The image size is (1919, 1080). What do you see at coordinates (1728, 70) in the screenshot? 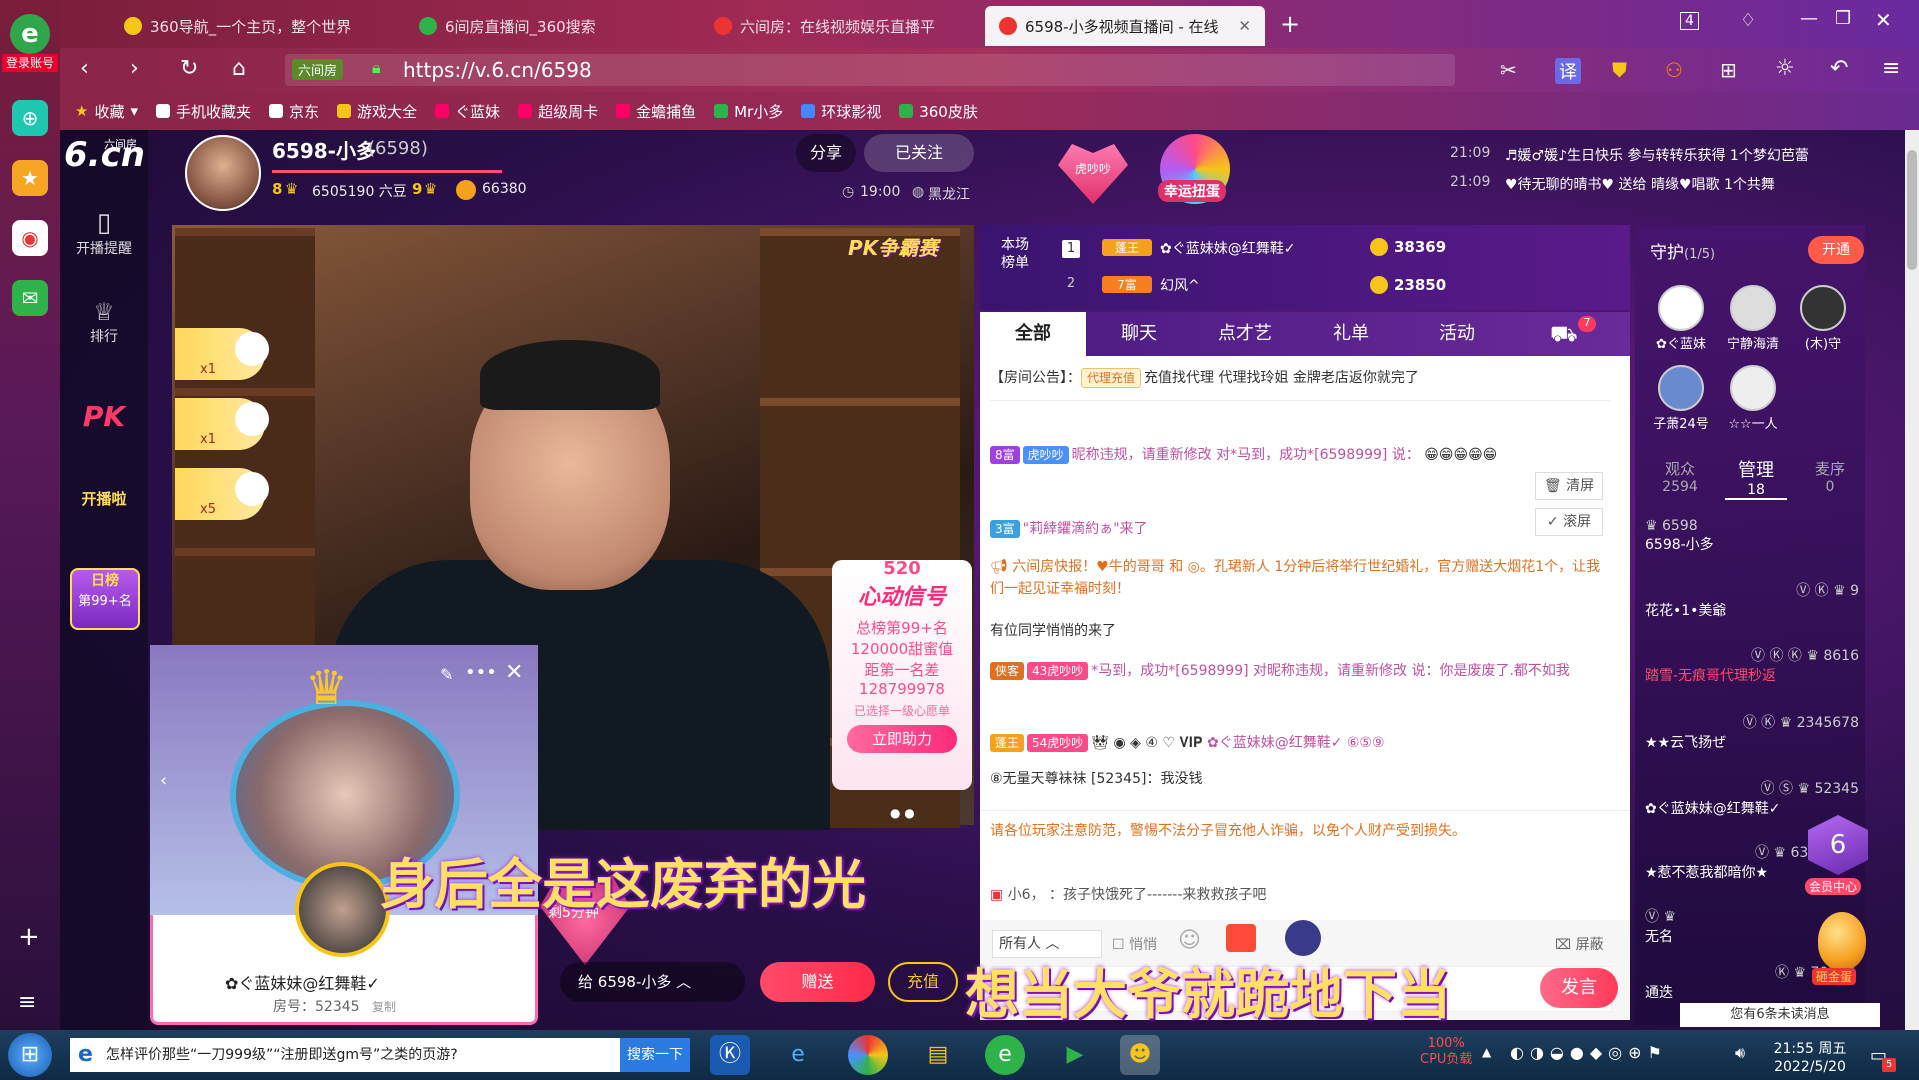
I see `apps-icon: ⊞` at bounding box center [1728, 70].